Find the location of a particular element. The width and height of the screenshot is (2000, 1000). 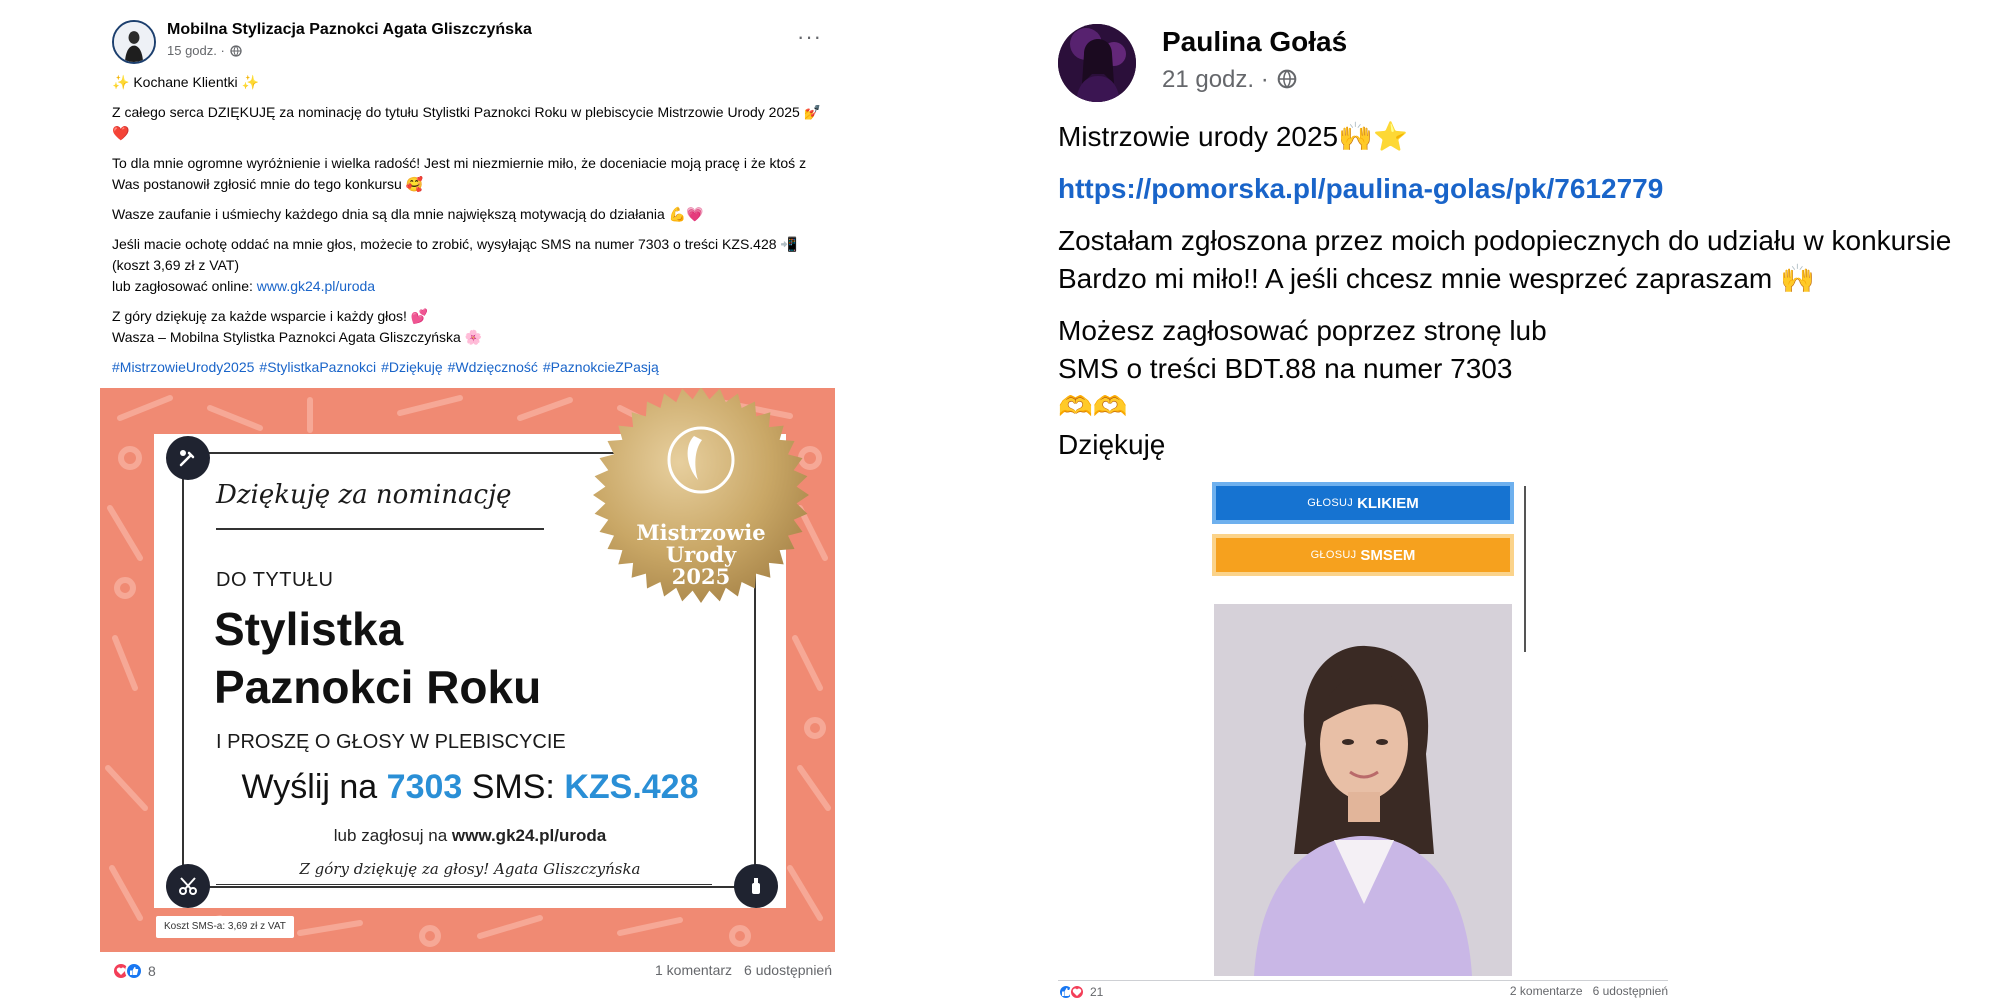

sms-mid: SMS: is located at coordinates (513, 787).